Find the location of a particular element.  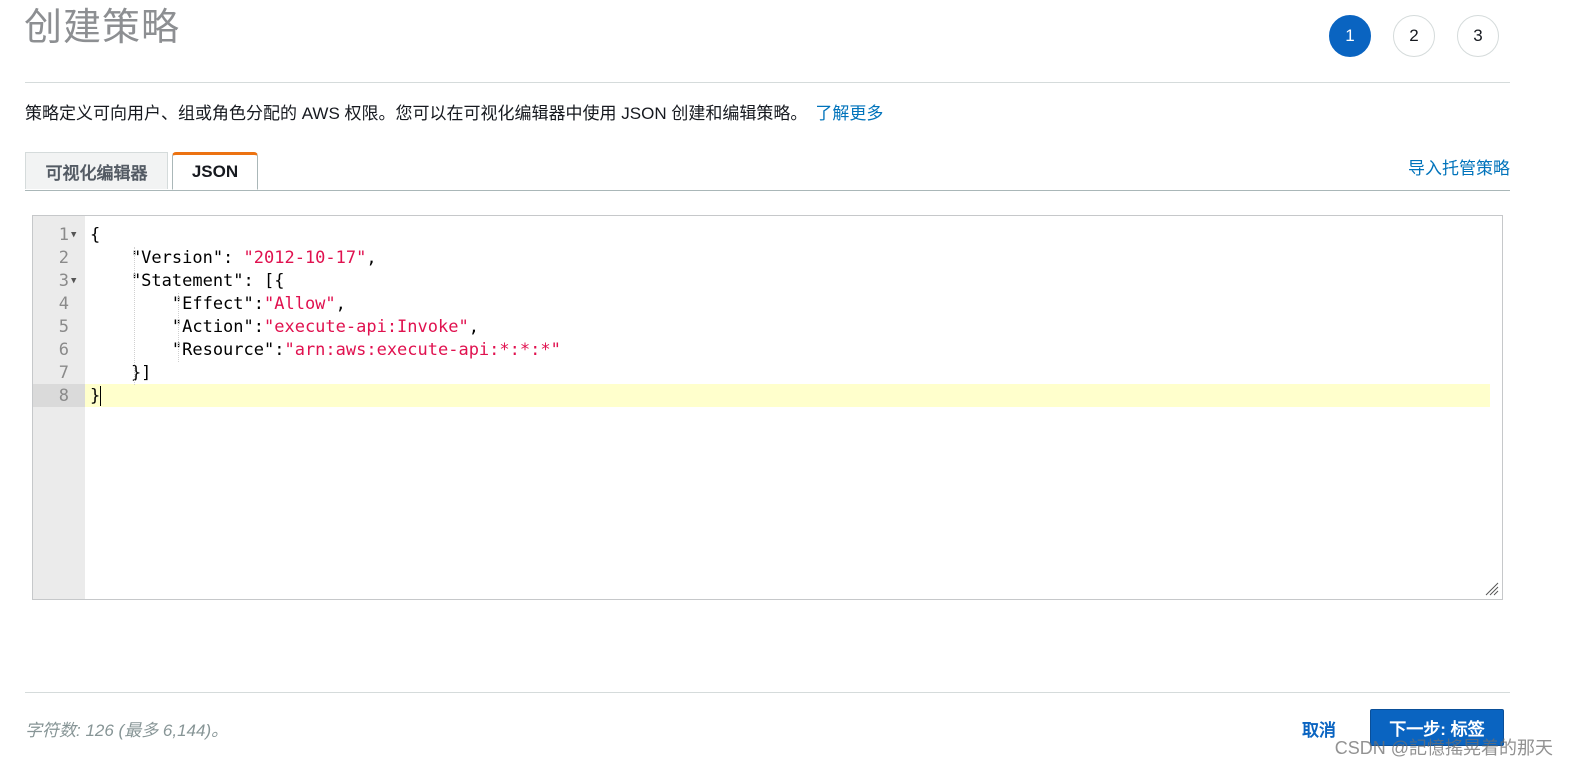

code-text: "Effect":"Allow", is located at coordinates (218, 304).